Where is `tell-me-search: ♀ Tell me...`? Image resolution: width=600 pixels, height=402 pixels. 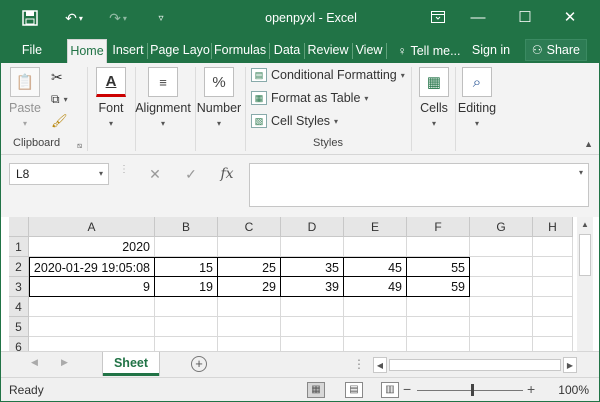
tell-me-search: ♀ Tell me... is located at coordinates (429, 51).